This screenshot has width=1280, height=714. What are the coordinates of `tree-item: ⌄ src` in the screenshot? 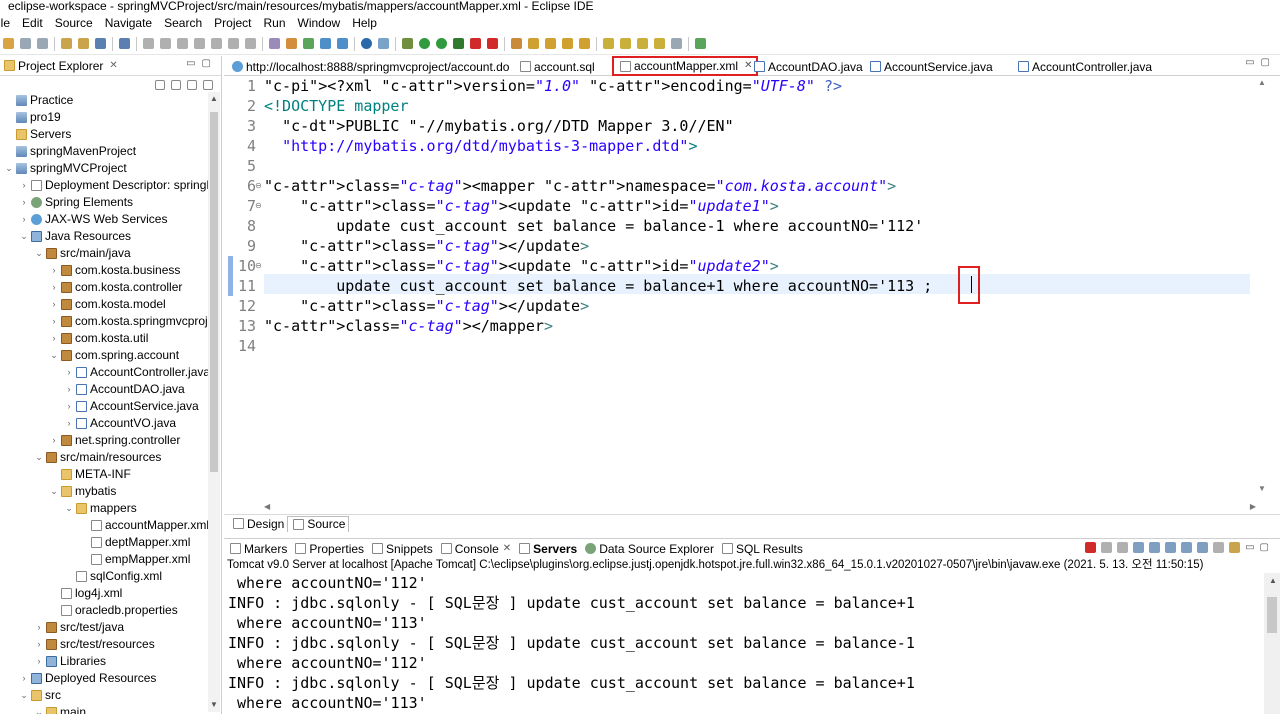 It's located at (40, 695).